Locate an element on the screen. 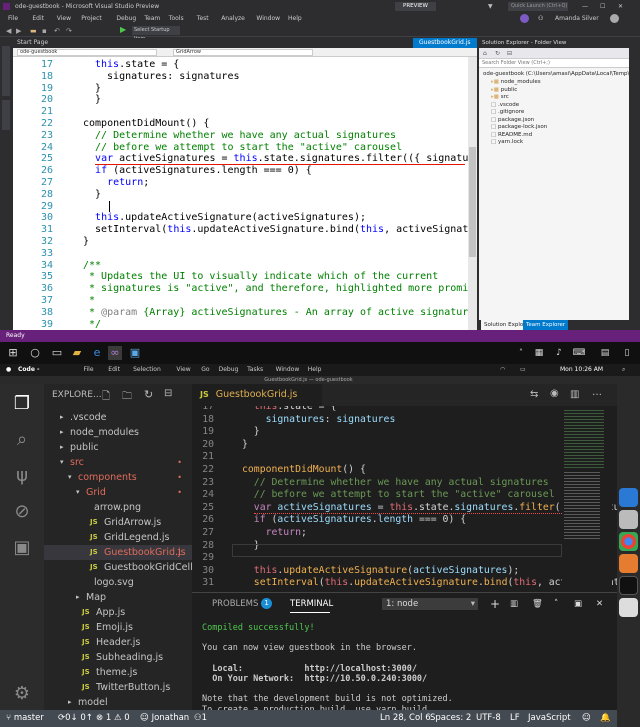 This screenshot has height=727, width=640. explorer-tree-item: ▸ public is located at coordinates (118, 447).